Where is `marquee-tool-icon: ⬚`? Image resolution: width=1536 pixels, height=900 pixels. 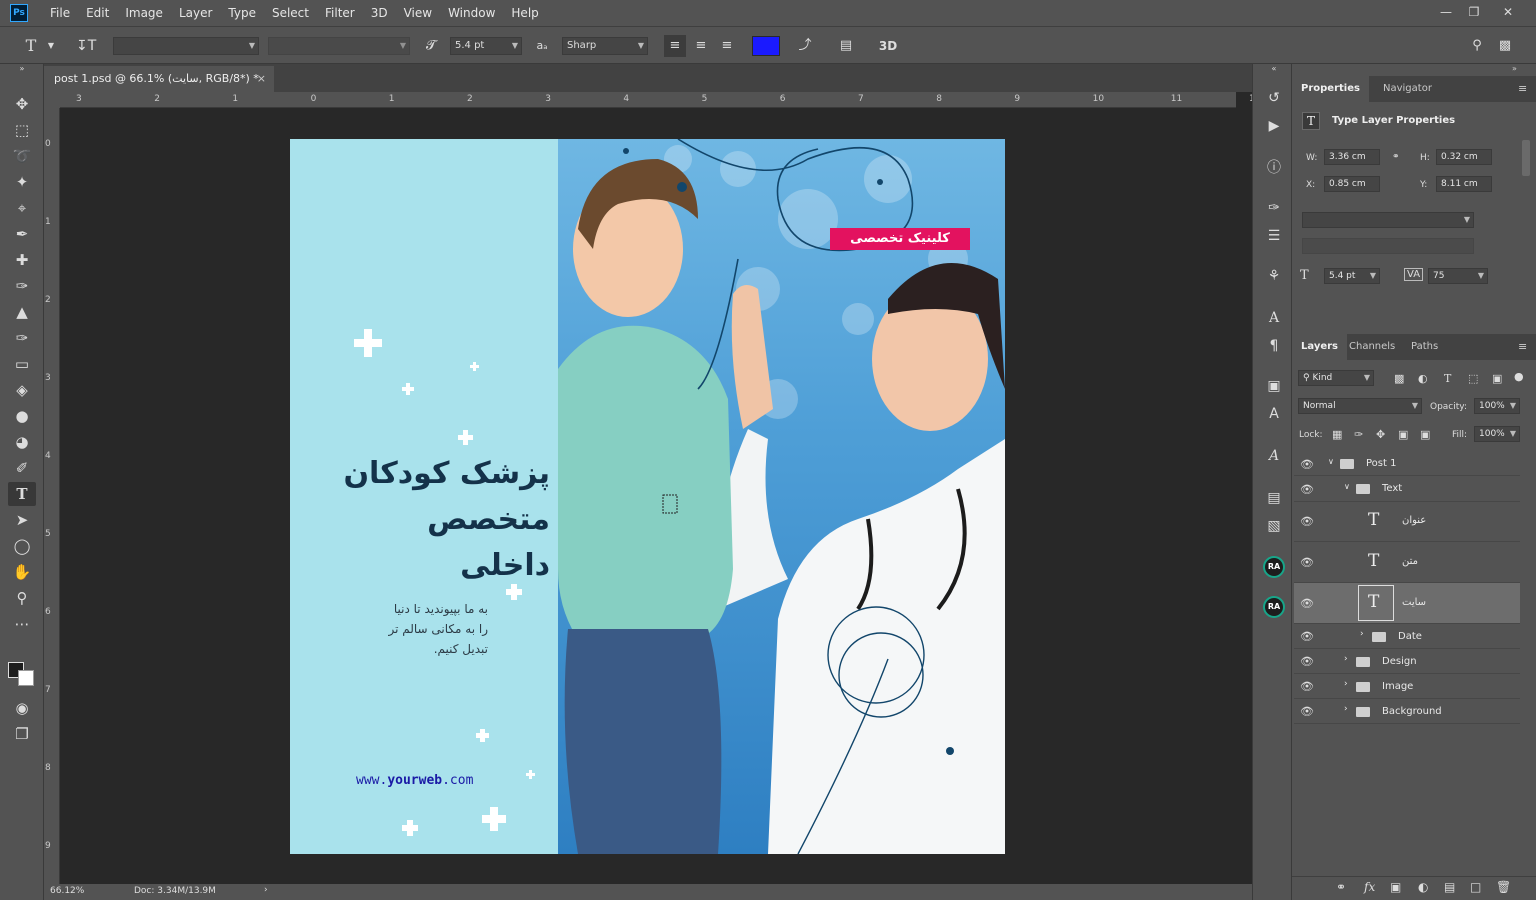
marquee-tool-icon: ⬚ is located at coordinates (22, 130).